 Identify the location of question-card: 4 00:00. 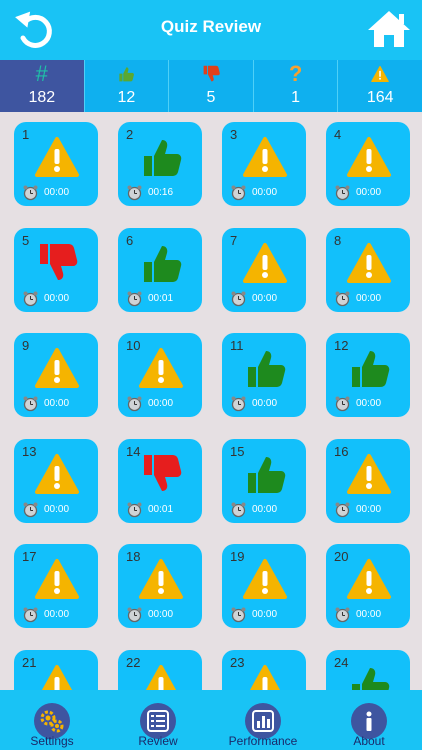
(368, 164).